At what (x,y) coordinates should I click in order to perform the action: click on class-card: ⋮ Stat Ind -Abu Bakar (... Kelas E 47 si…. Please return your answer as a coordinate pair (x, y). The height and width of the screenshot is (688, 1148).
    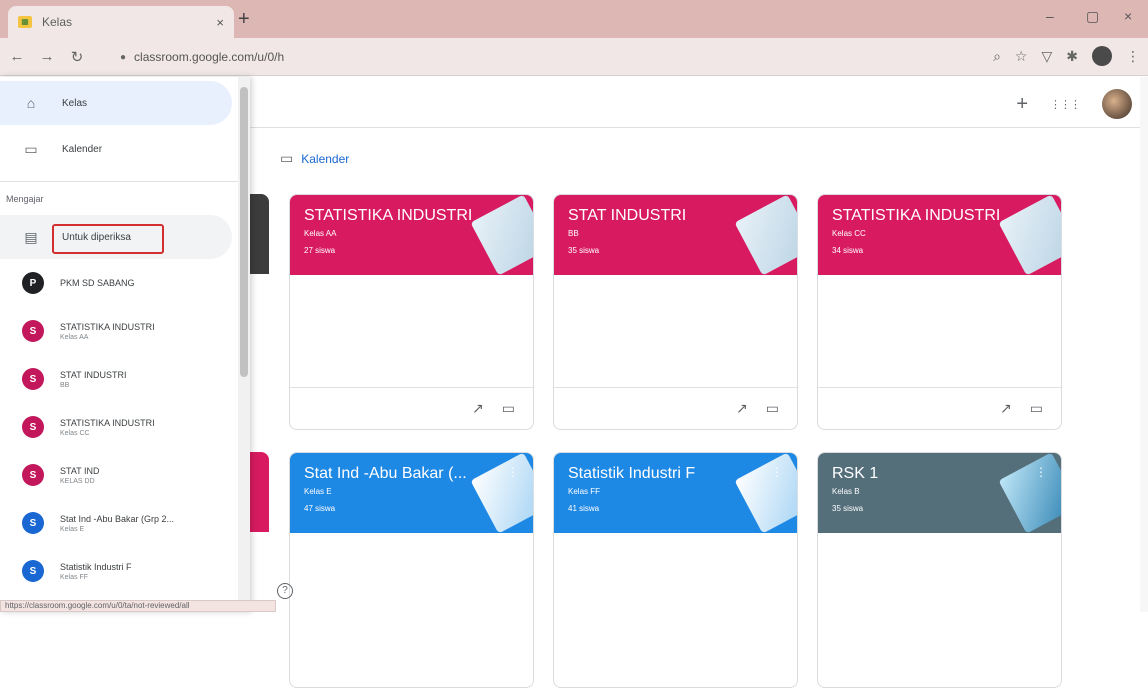
    Looking at the image, I should click on (411, 570).